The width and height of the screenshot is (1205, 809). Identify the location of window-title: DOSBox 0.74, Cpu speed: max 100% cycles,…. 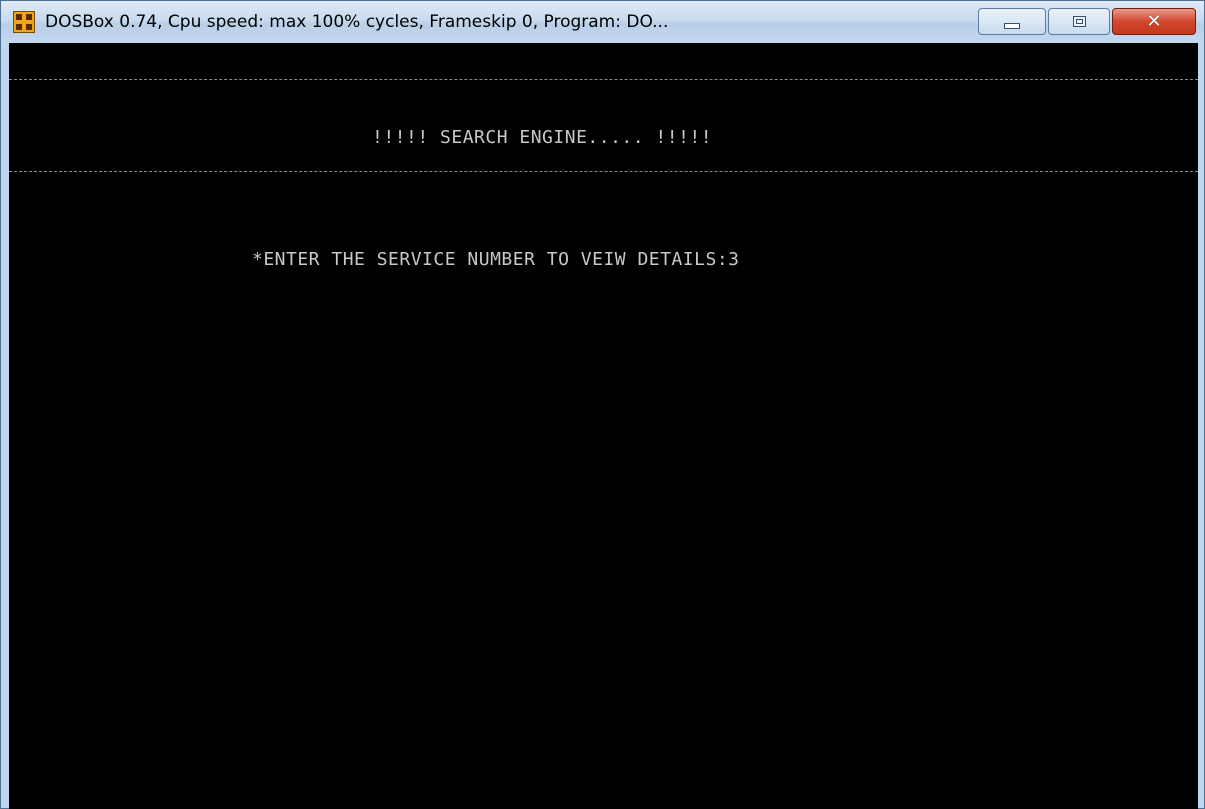
(357, 22).